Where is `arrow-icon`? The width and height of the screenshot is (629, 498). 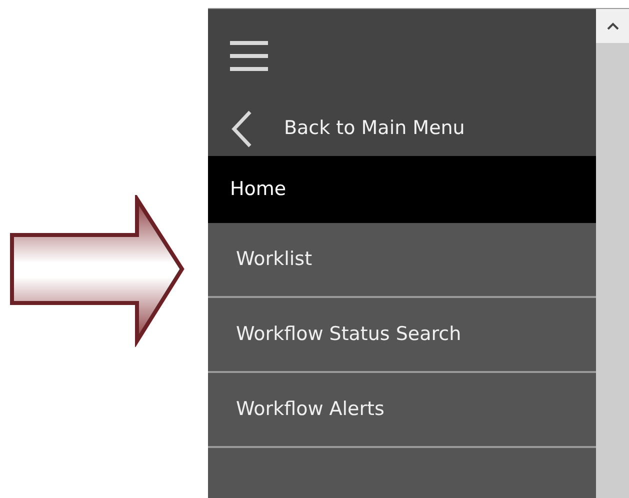
arrow-icon is located at coordinates (98, 271).